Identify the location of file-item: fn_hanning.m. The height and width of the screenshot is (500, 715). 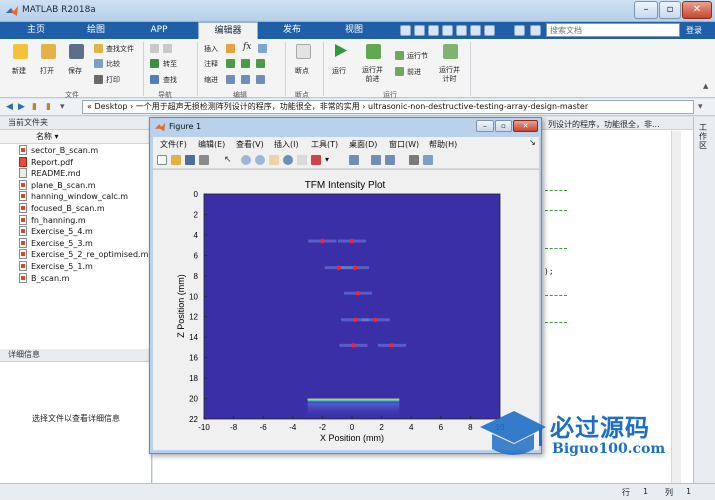
(52, 220).